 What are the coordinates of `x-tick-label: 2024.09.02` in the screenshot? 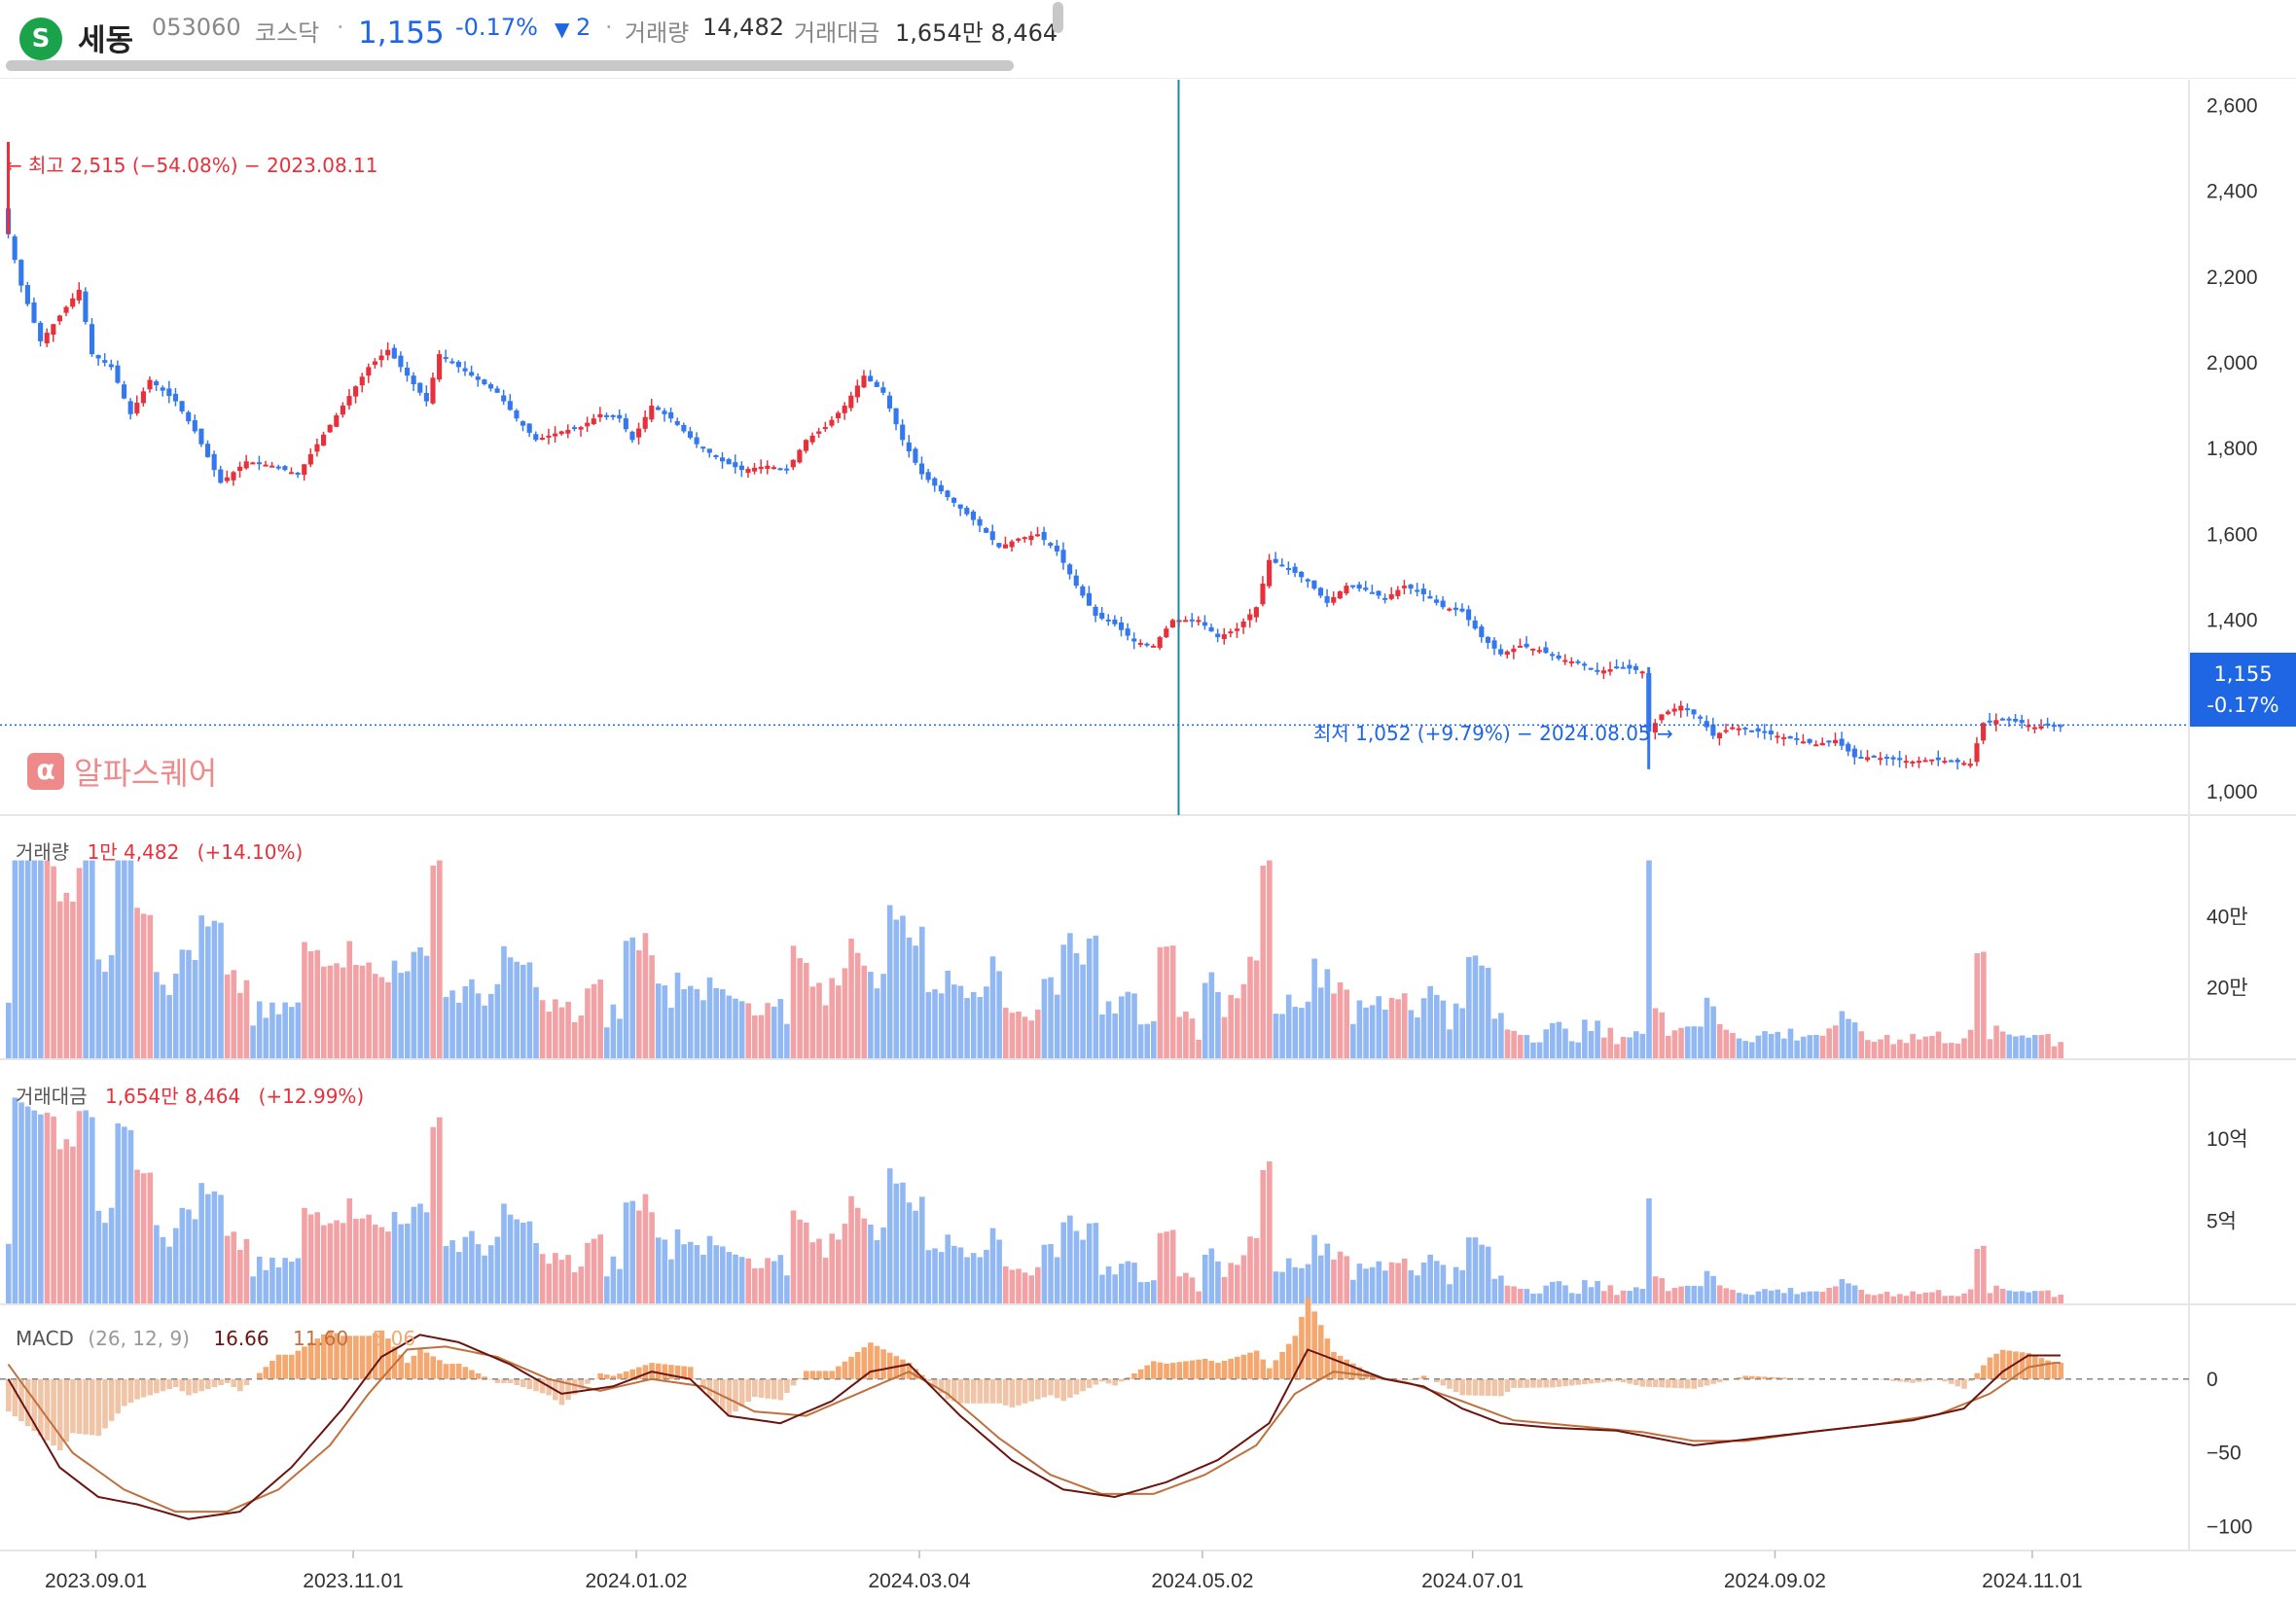 It's located at (1775, 1581).